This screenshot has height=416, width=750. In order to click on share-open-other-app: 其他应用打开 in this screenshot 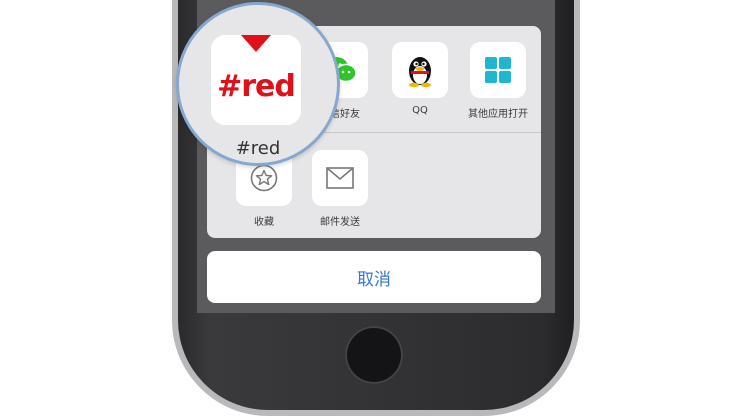, I will do `click(498, 81)`.